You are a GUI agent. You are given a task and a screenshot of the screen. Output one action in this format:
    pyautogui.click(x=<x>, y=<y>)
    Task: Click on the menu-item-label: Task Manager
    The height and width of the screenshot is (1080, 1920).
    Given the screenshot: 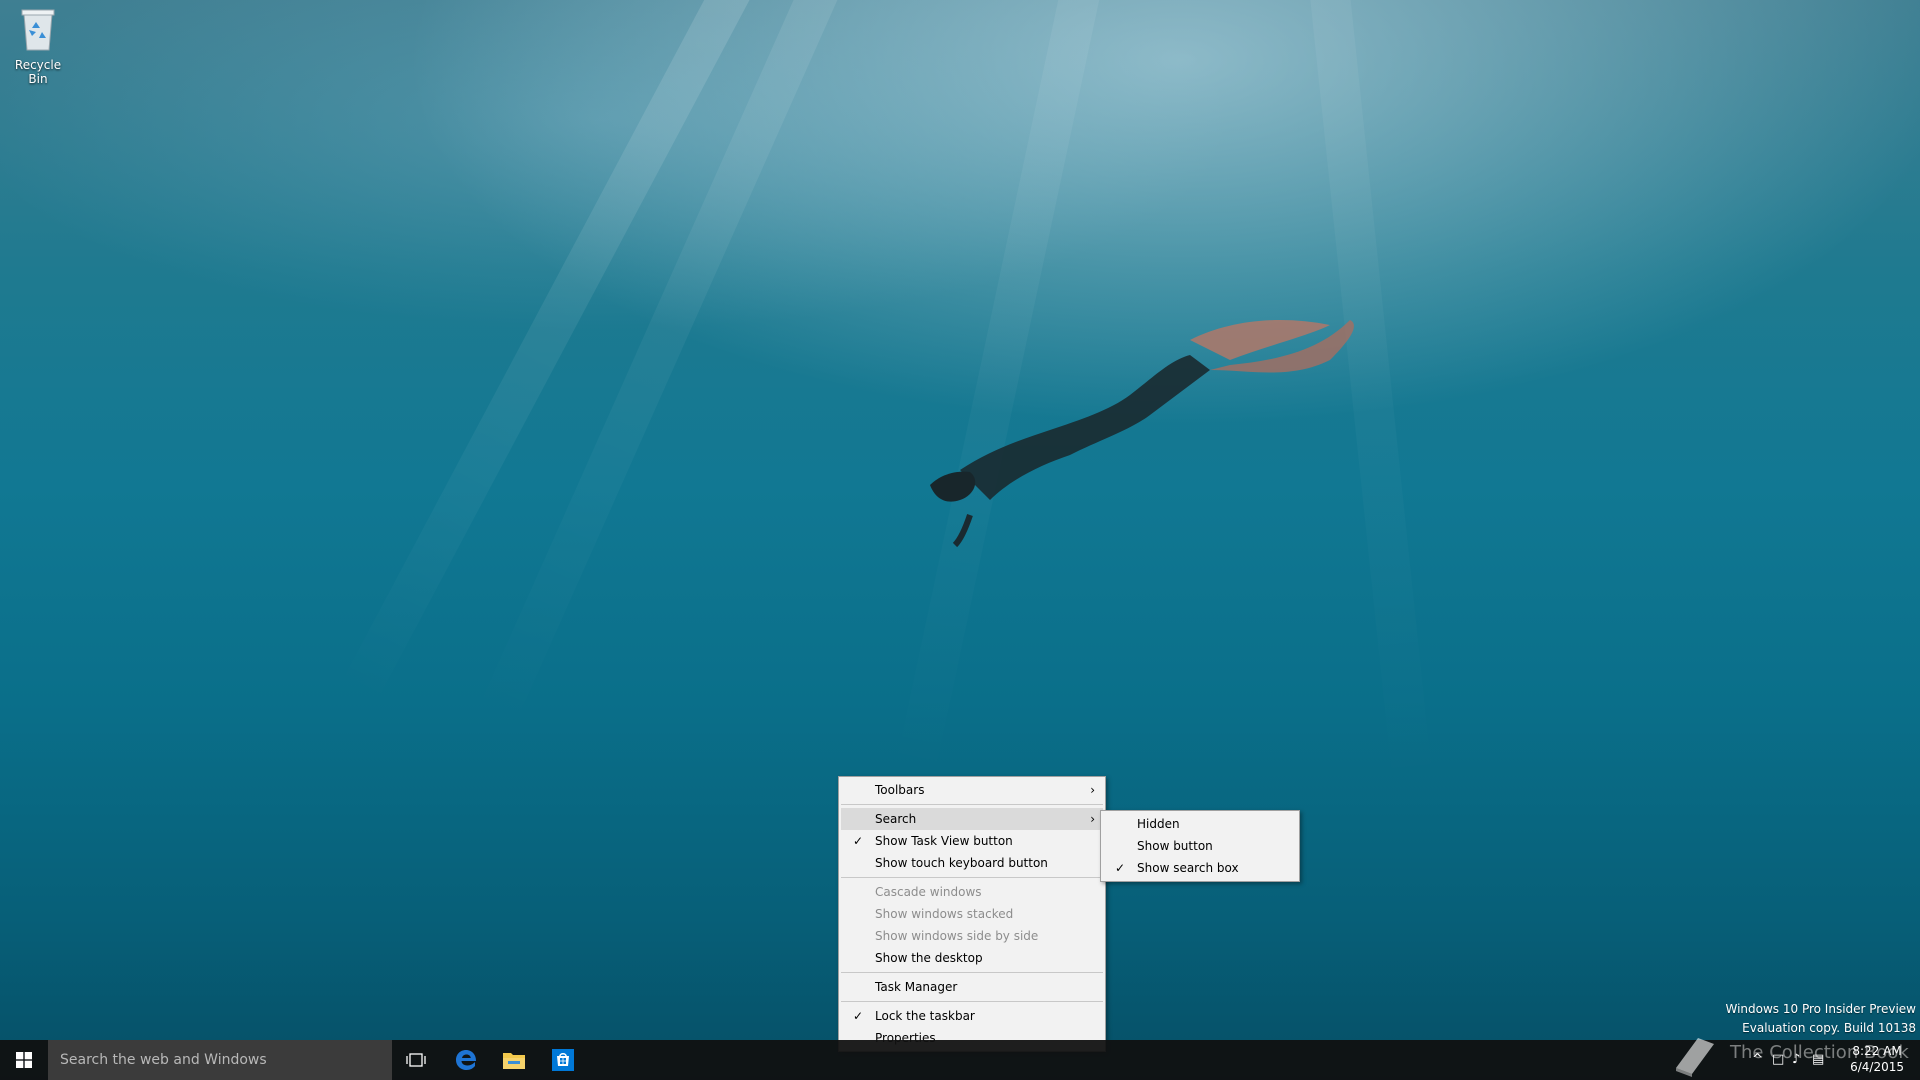 What is the action you would take?
    pyautogui.click(x=916, y=987)
    